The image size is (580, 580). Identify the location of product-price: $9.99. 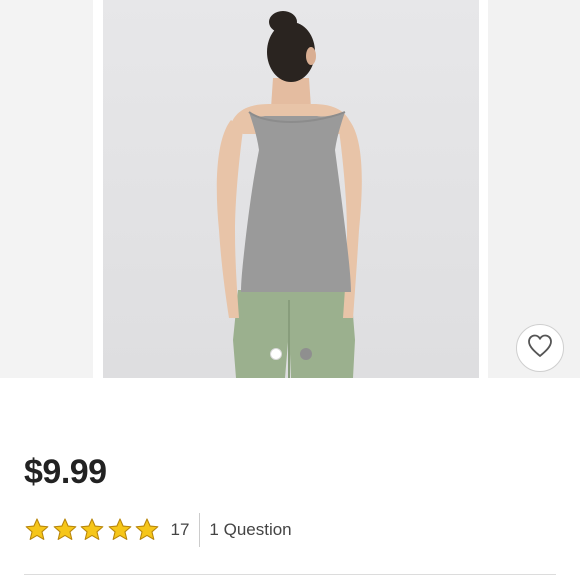
(65, 472).